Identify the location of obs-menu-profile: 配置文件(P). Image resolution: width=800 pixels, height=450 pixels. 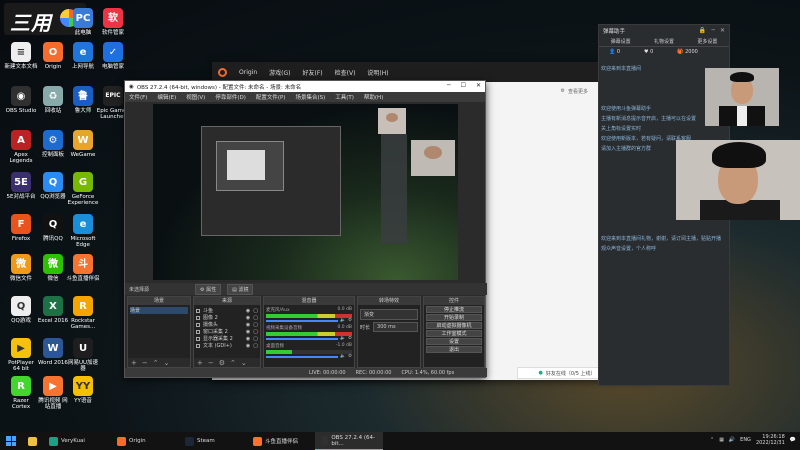
(271, 97).